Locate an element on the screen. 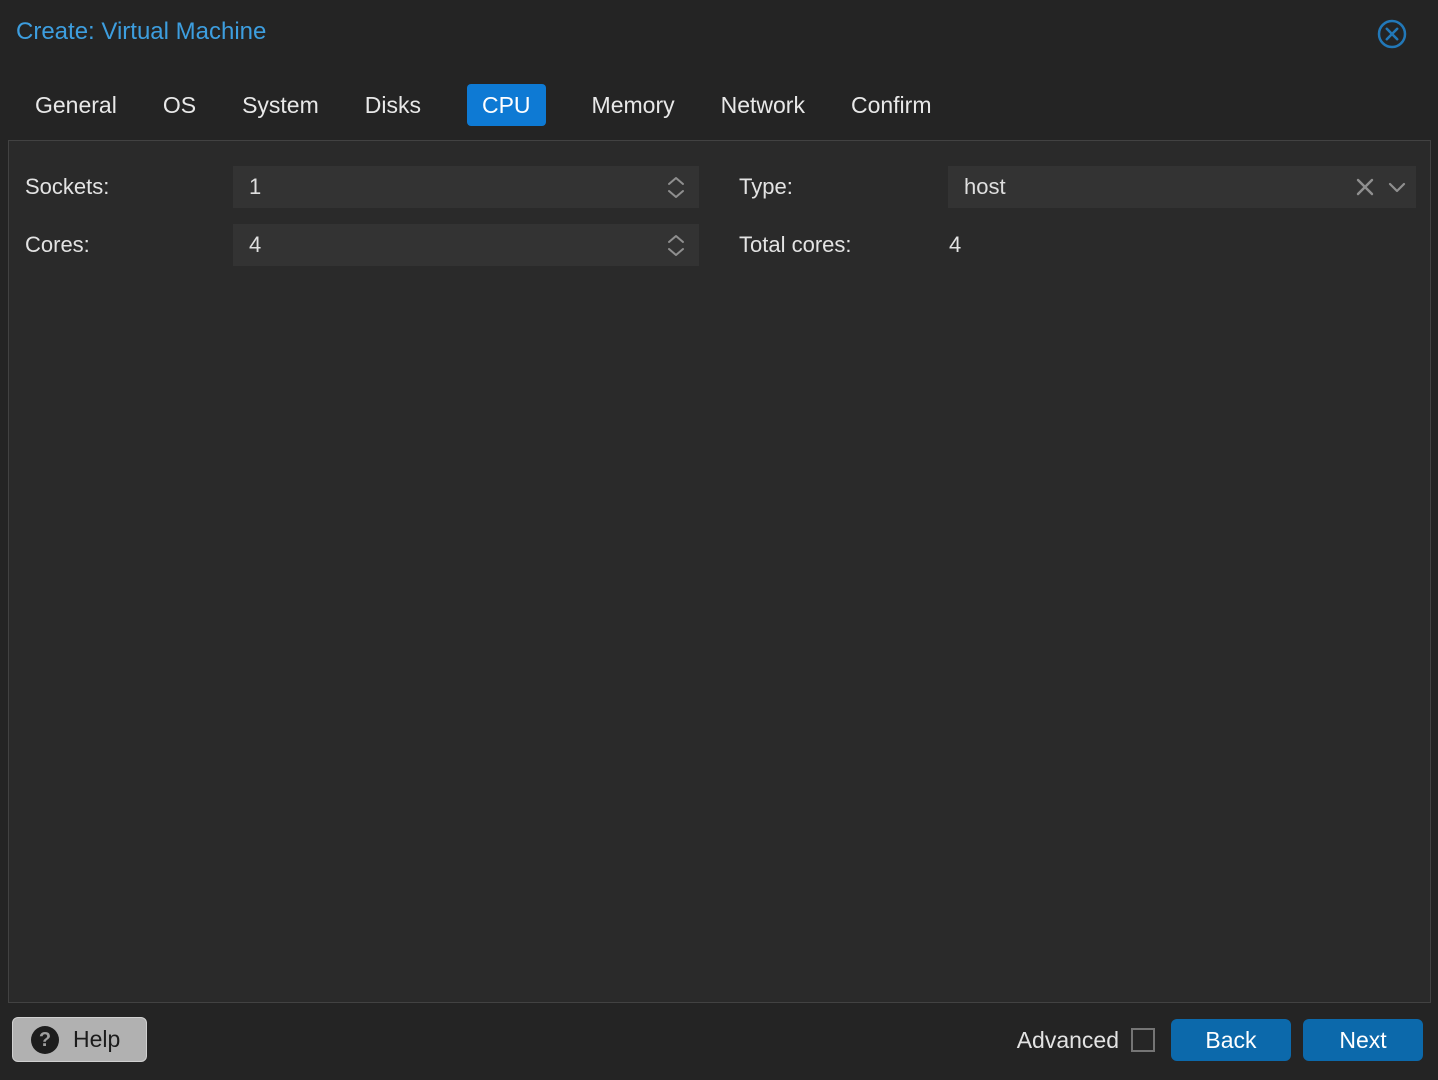 This screenshot has width=1438, height=1080. type-clear-button is located at coordinates (1365, 187).